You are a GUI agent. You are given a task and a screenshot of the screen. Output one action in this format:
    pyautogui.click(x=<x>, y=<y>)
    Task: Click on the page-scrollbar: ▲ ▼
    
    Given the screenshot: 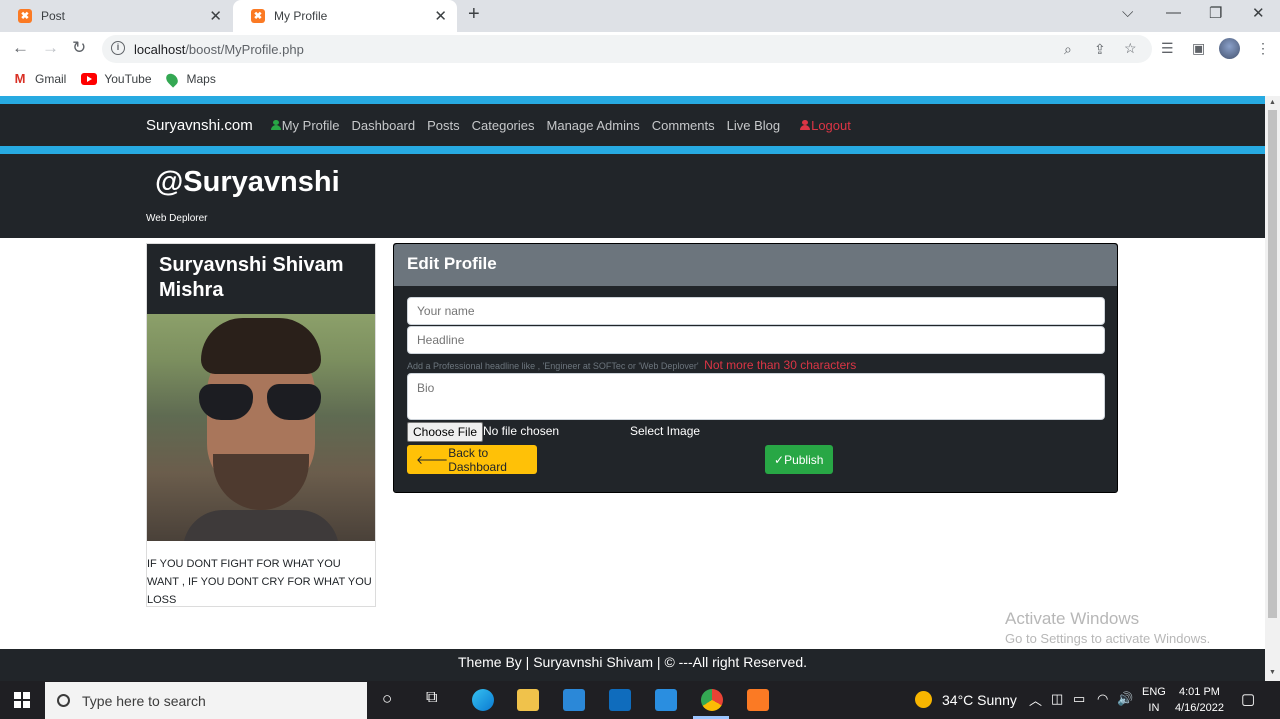 What is the action you would take?
    pyautogui.click(x=1272, y=388)
    